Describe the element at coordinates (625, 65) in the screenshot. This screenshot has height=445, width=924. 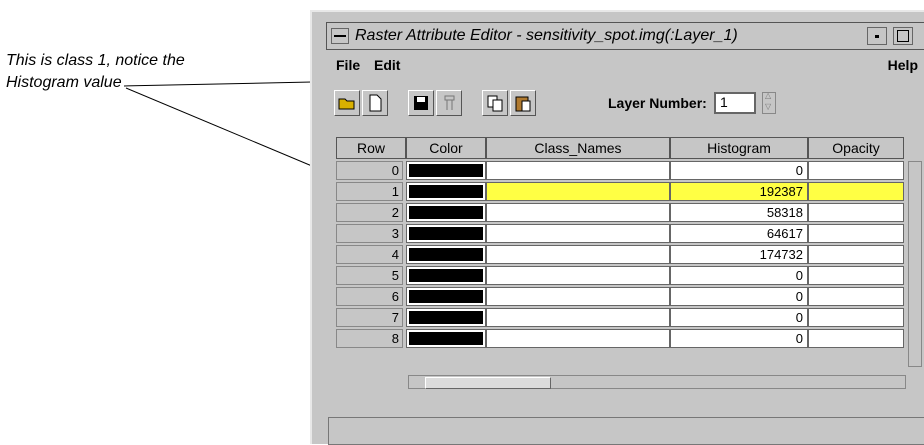
I see `menu-bar: File Edit Help` at that location.